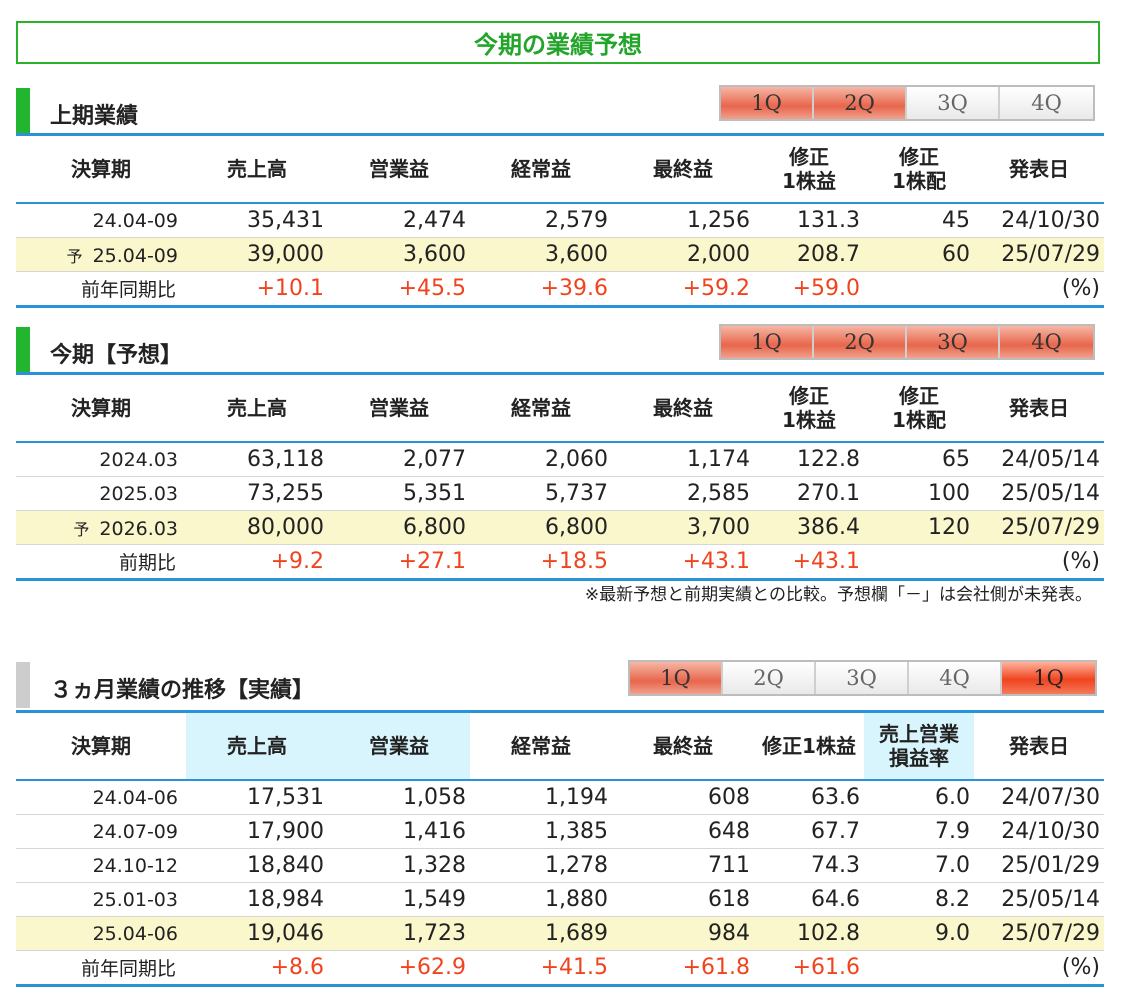 The width and height of the screenshot is (1124, 992). Describe the element at coordinates (1048, 678) in the screenshot. I see `tab-1q-current: 1Q` at that location.